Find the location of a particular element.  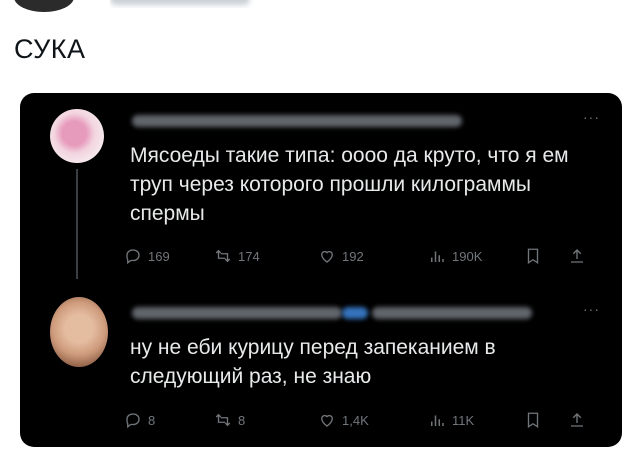

like-button: 1,4K is located at coordinates (343, 420).